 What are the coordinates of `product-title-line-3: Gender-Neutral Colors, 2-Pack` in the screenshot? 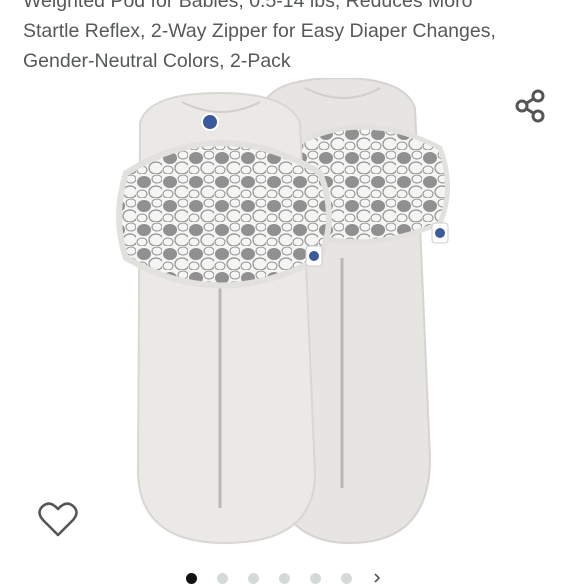 It's located at (157, 61).